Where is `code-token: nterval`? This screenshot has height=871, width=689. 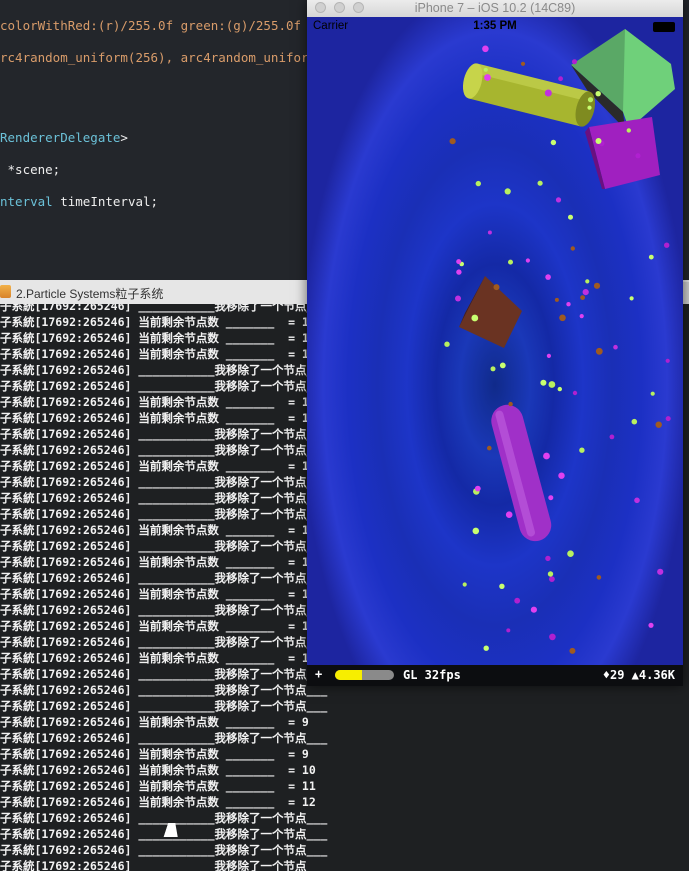
code-token: nterval is located at coordinates (26, 201).